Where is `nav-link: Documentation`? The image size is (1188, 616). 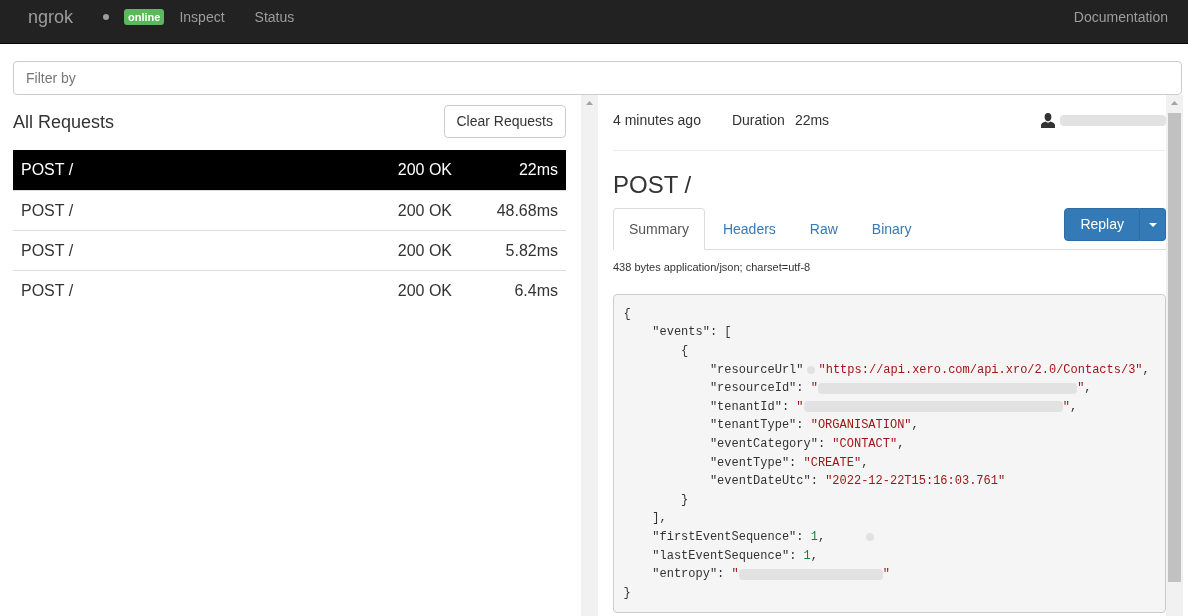
nav-link: Documentation is located at coordinates (1120, 17).